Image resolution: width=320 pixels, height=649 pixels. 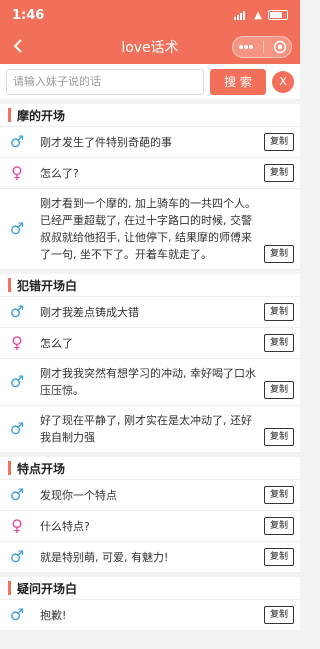 I want to click on dialogue-row: ♂ 刚才我差点铸成大错 复制, so click(x=150, y=312).